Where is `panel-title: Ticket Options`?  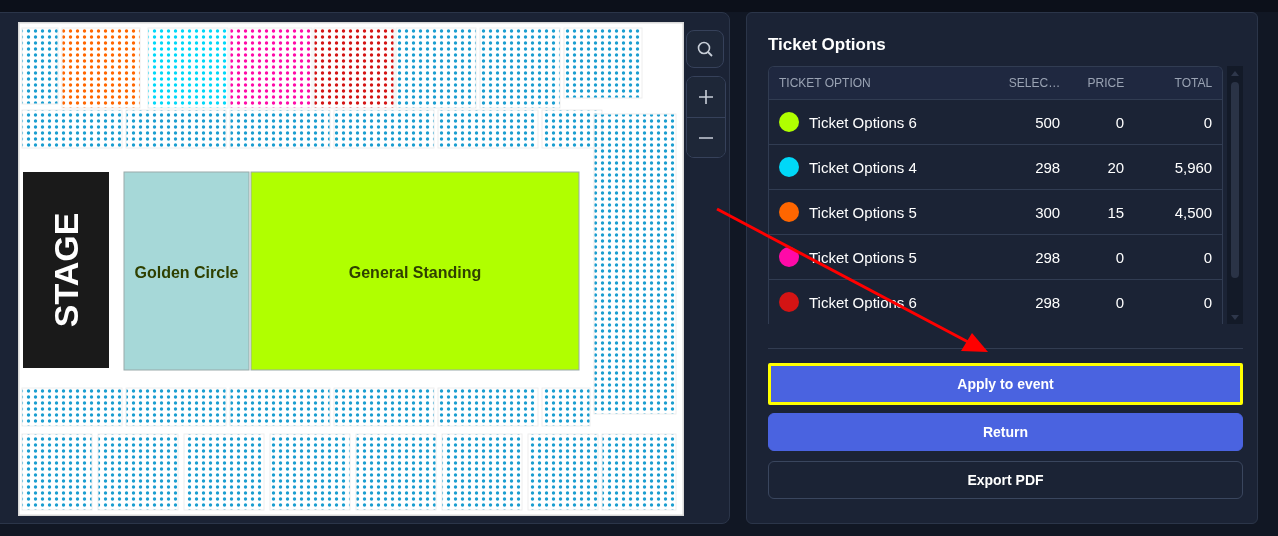 panel-title: Ticket Options is located at coordinates (827, 45).